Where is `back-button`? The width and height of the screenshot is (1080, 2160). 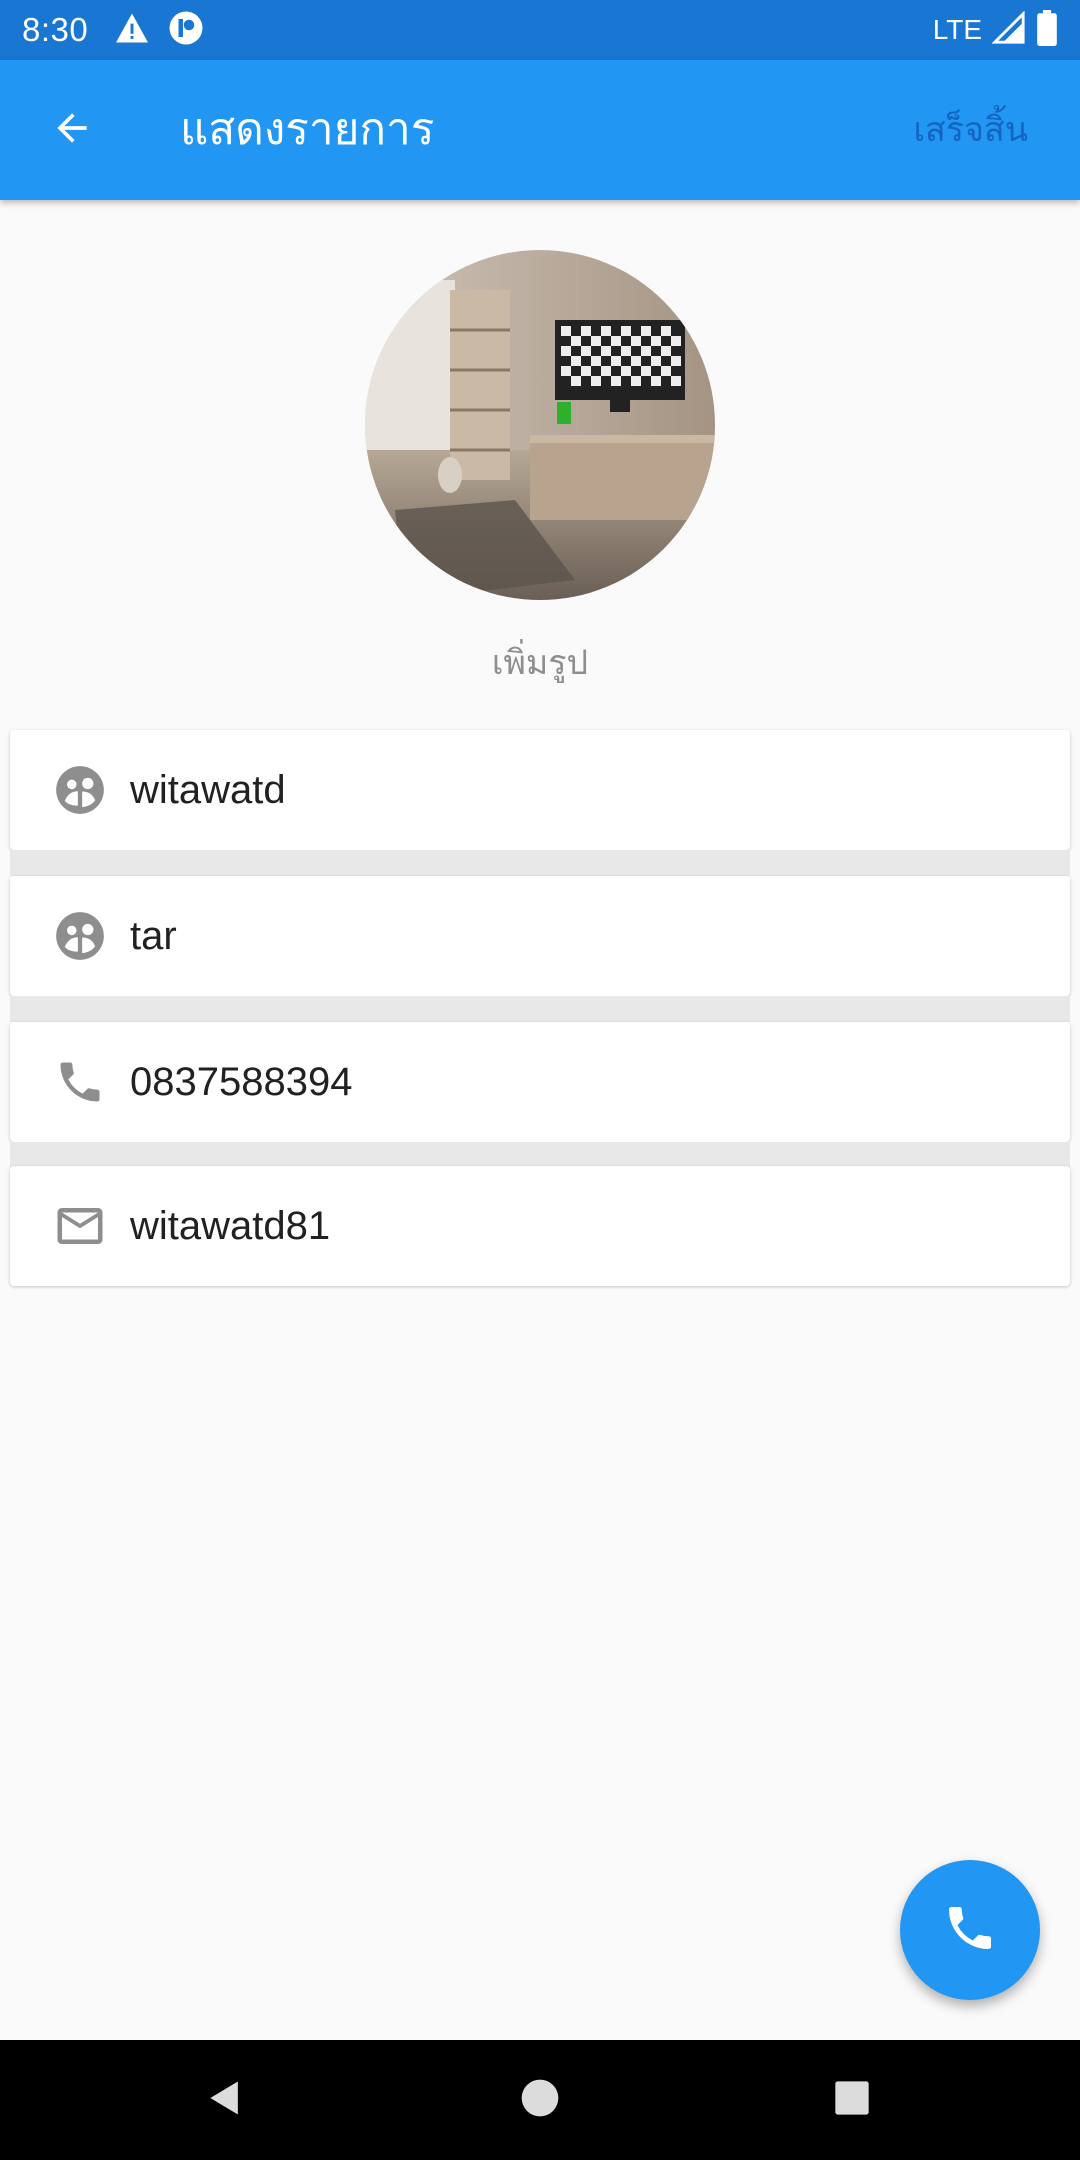
back-button is located at coordinates (72, 130).